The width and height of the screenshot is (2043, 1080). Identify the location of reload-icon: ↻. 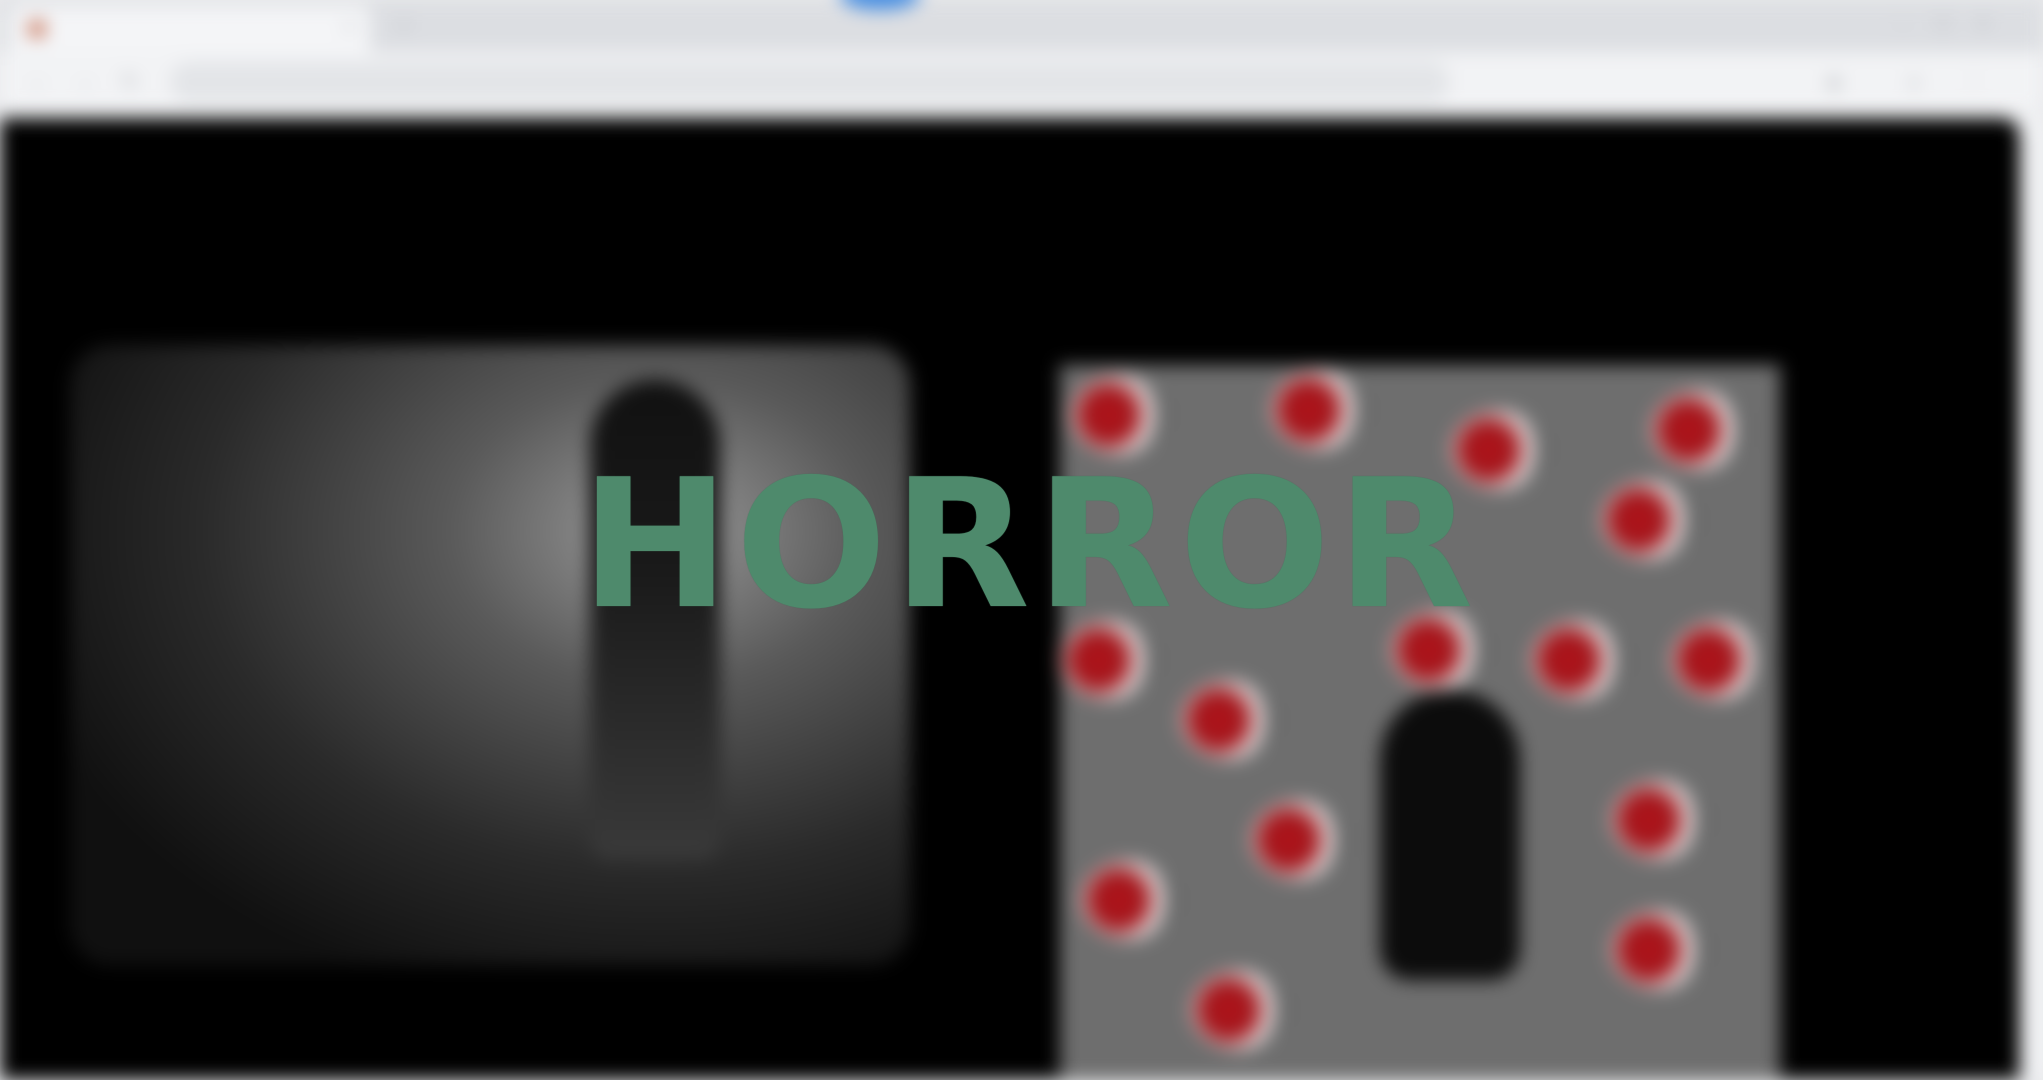
(130, 82).